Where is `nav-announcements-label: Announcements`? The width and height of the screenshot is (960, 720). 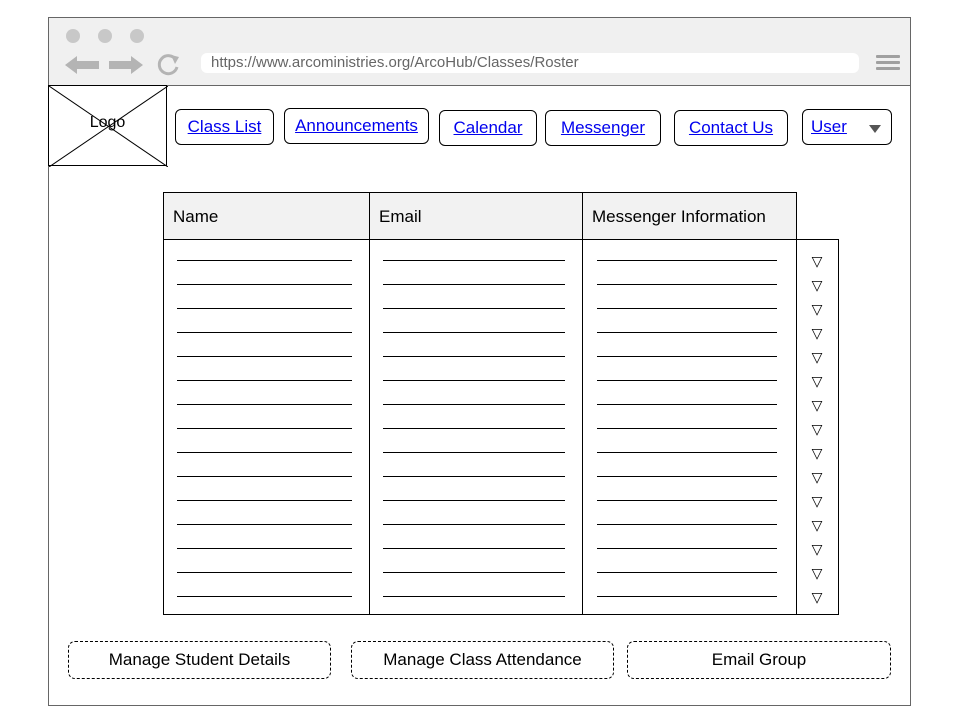 nav-announcements-label: Announcements is located at coordinates (356, 125).